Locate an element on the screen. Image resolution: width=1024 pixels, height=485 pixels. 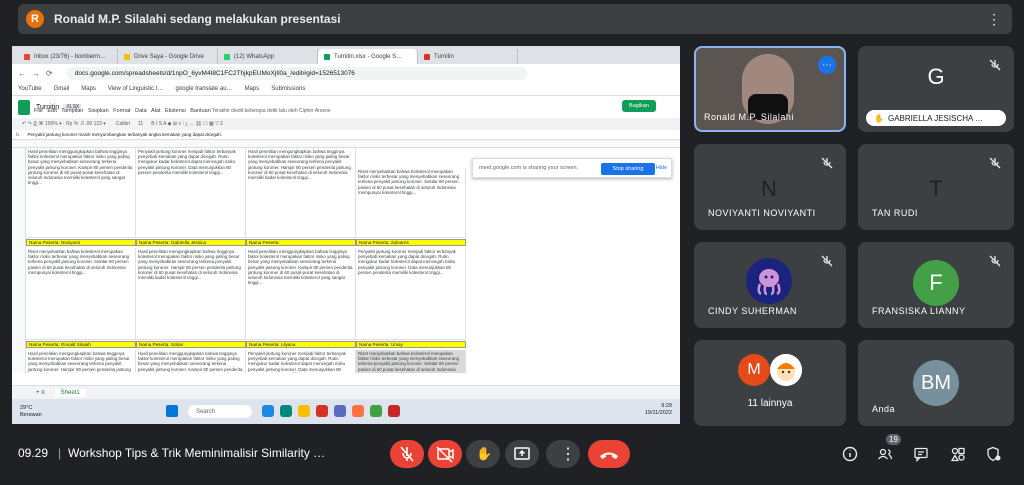
stop-sharing-button: Stop sharing is located at coordinates (628, 169).